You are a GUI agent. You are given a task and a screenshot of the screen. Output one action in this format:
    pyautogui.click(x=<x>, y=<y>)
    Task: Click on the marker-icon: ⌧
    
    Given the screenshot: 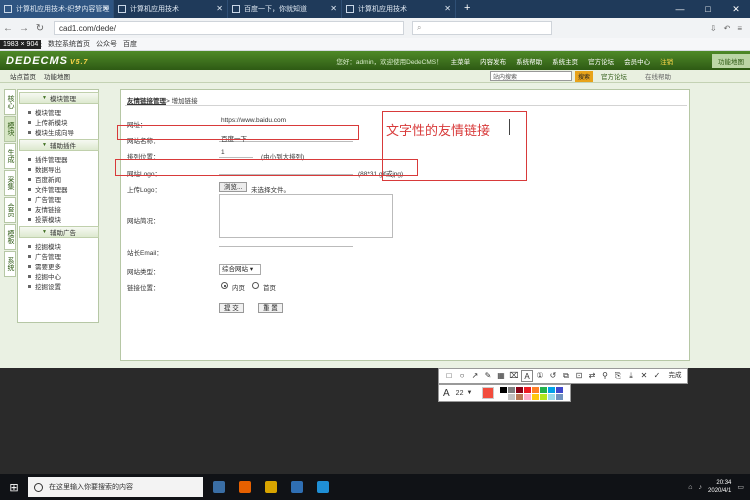 What is the action you would take?
    pyautogui.click(x=514, y=376)
    